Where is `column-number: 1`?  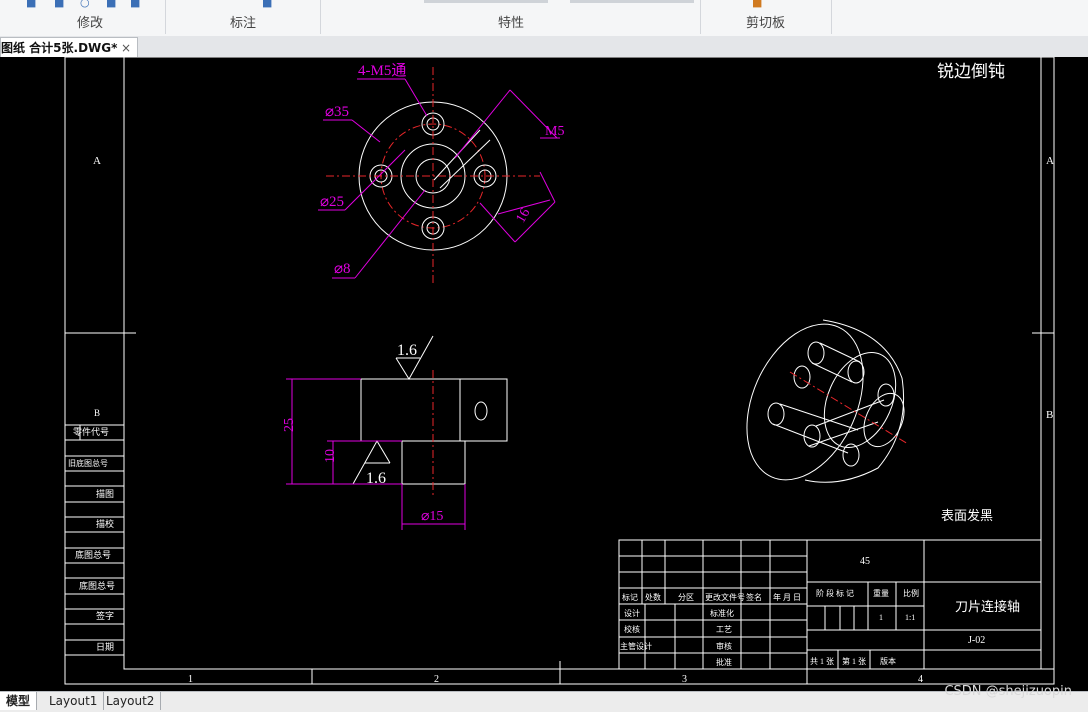
column-number: 1 is located at coordinates (190, 679).